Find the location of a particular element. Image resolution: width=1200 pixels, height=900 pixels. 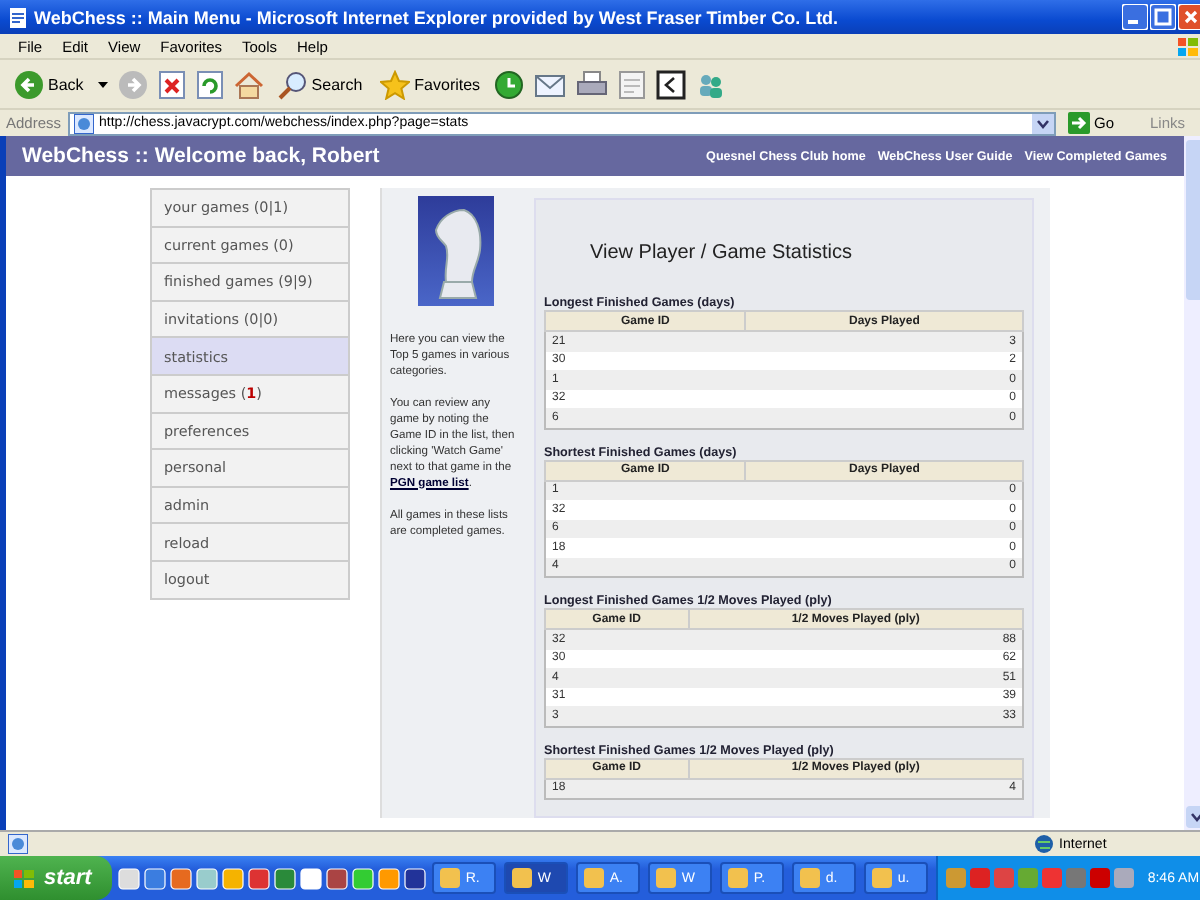

globe-icon is located at coordinates (1043, 844).